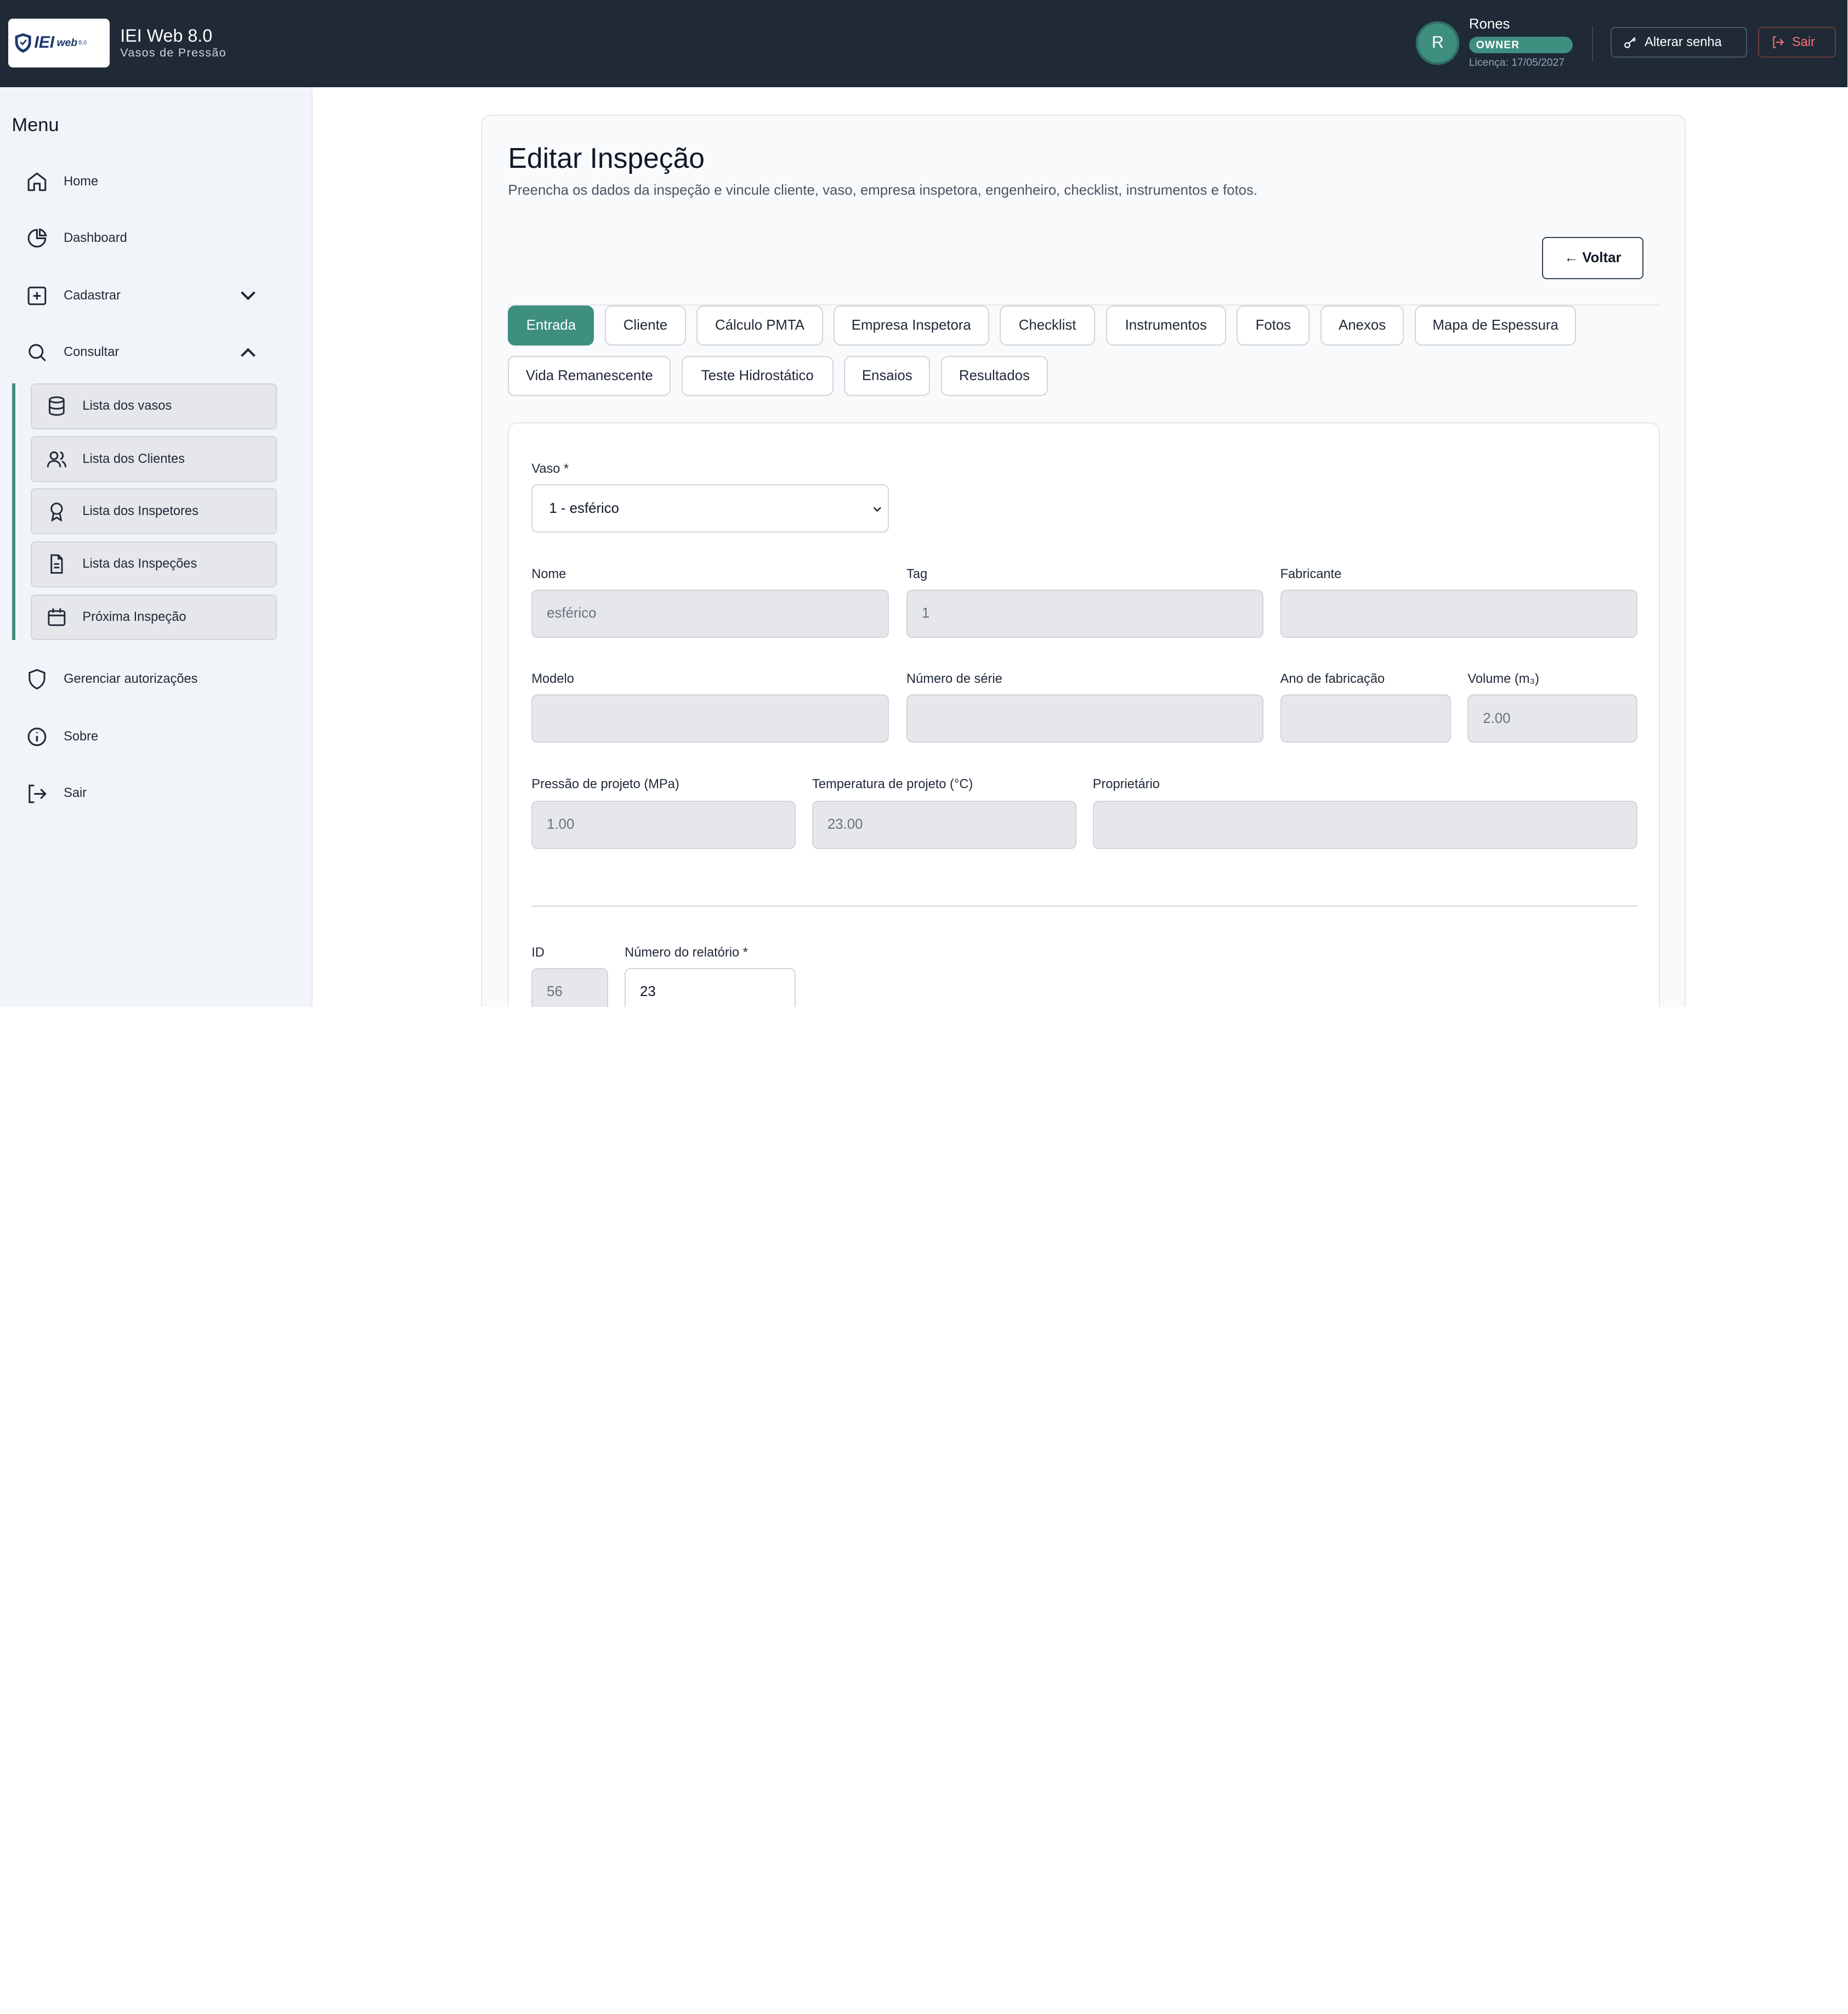  I want to click on pressao-field: 1.00, so click(664, 824).